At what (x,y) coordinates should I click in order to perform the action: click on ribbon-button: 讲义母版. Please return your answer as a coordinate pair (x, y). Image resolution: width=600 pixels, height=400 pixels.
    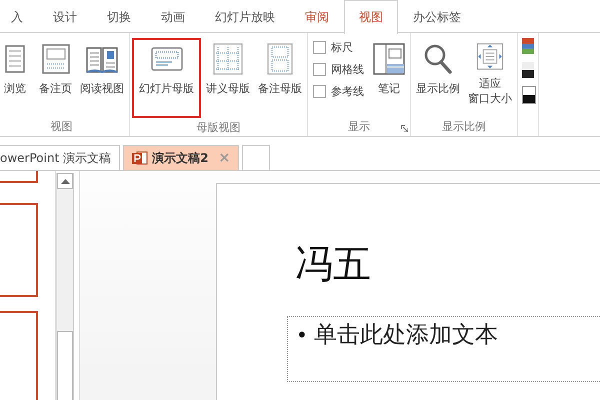
    Looking at the image, I should click on (228, 74).